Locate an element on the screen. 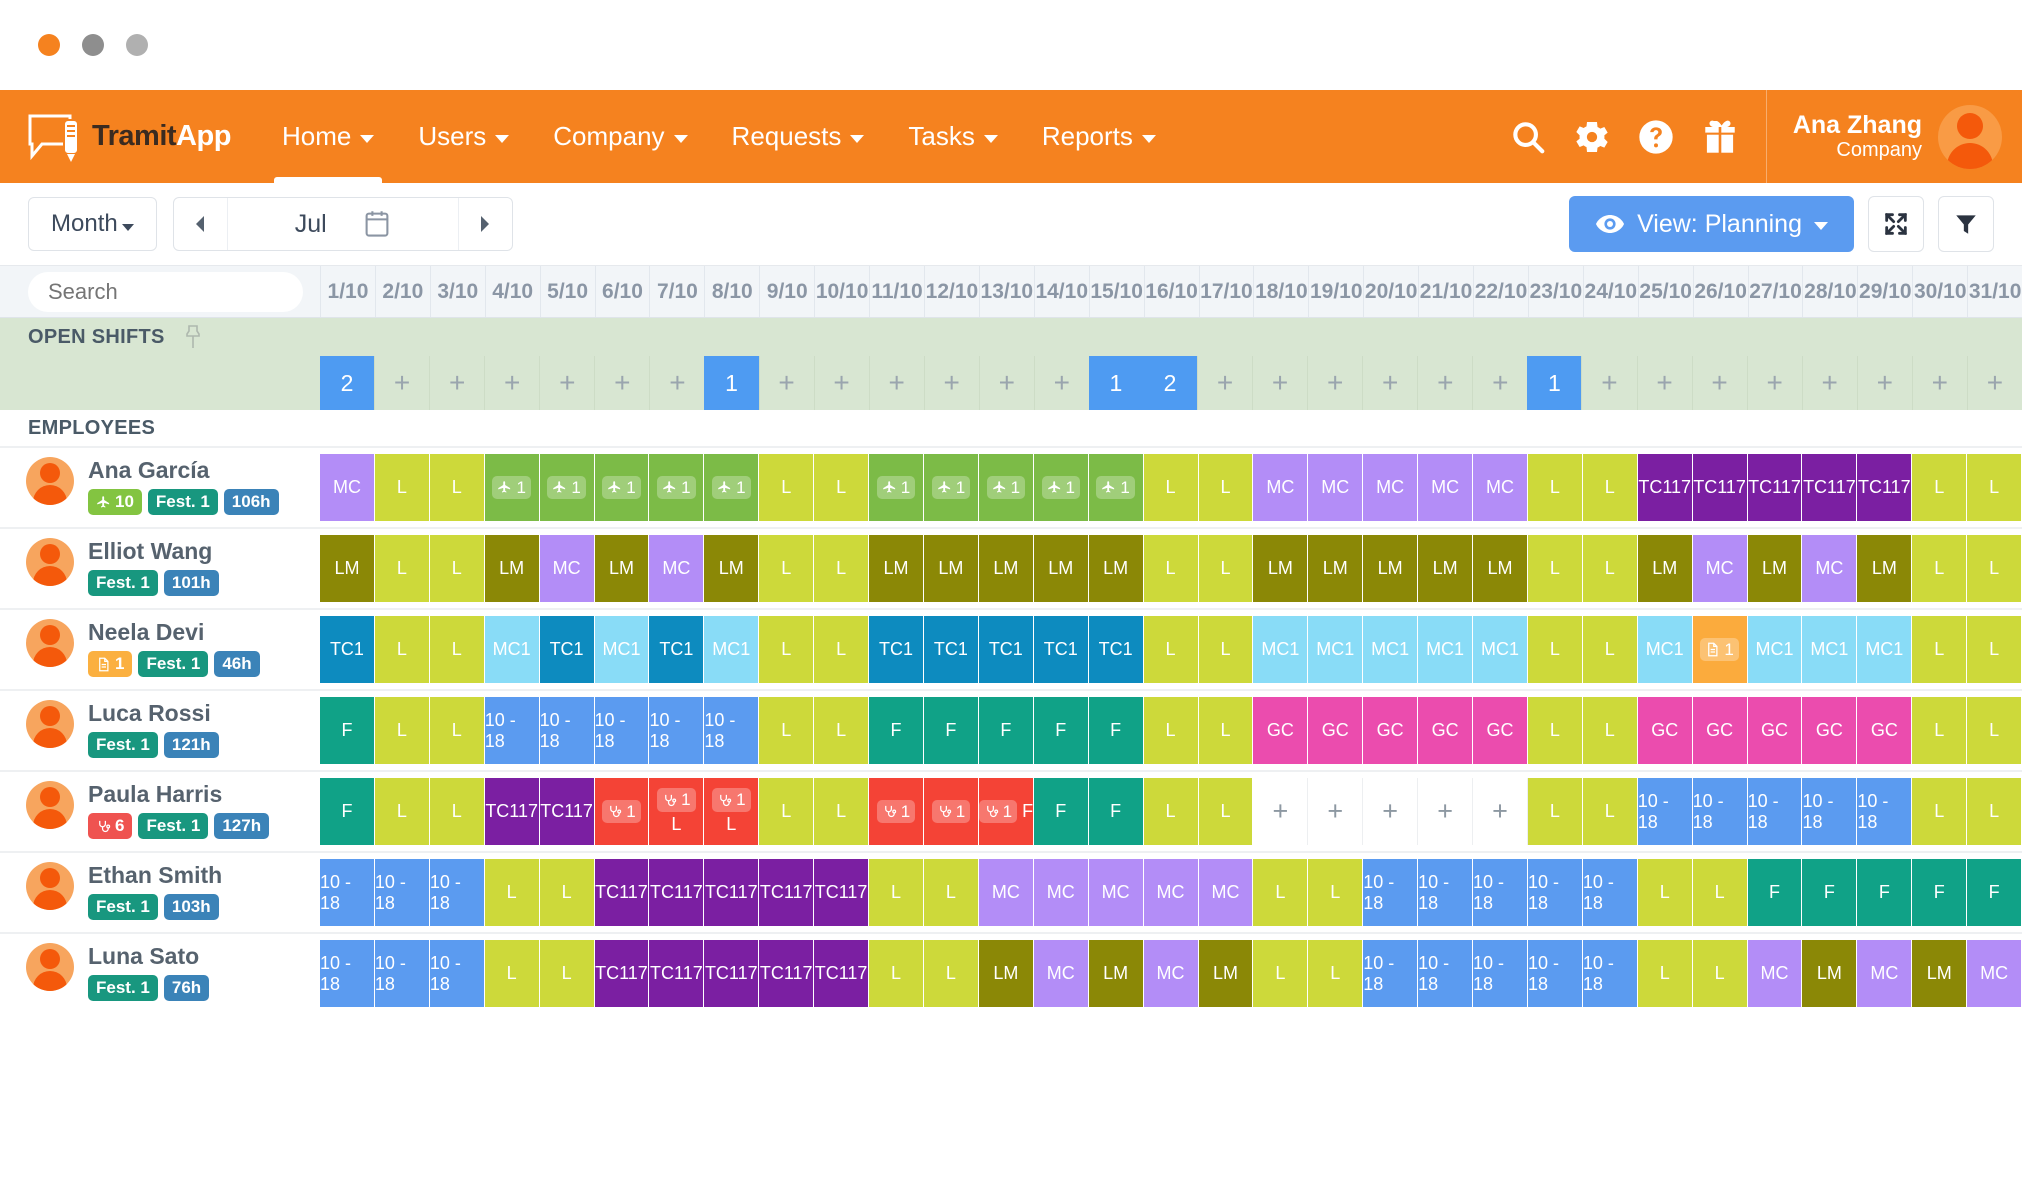  help-icon is located at coordinates (1656, 136).